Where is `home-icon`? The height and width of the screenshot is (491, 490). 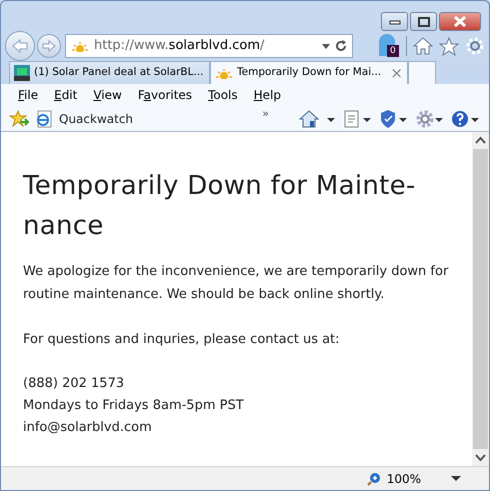 home-icon is located at coordinates (423, 46).